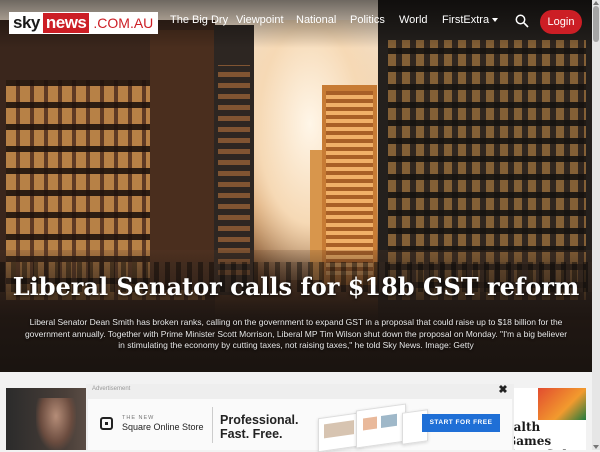  I want to click on chevron-down-icon, so click(495, 20).